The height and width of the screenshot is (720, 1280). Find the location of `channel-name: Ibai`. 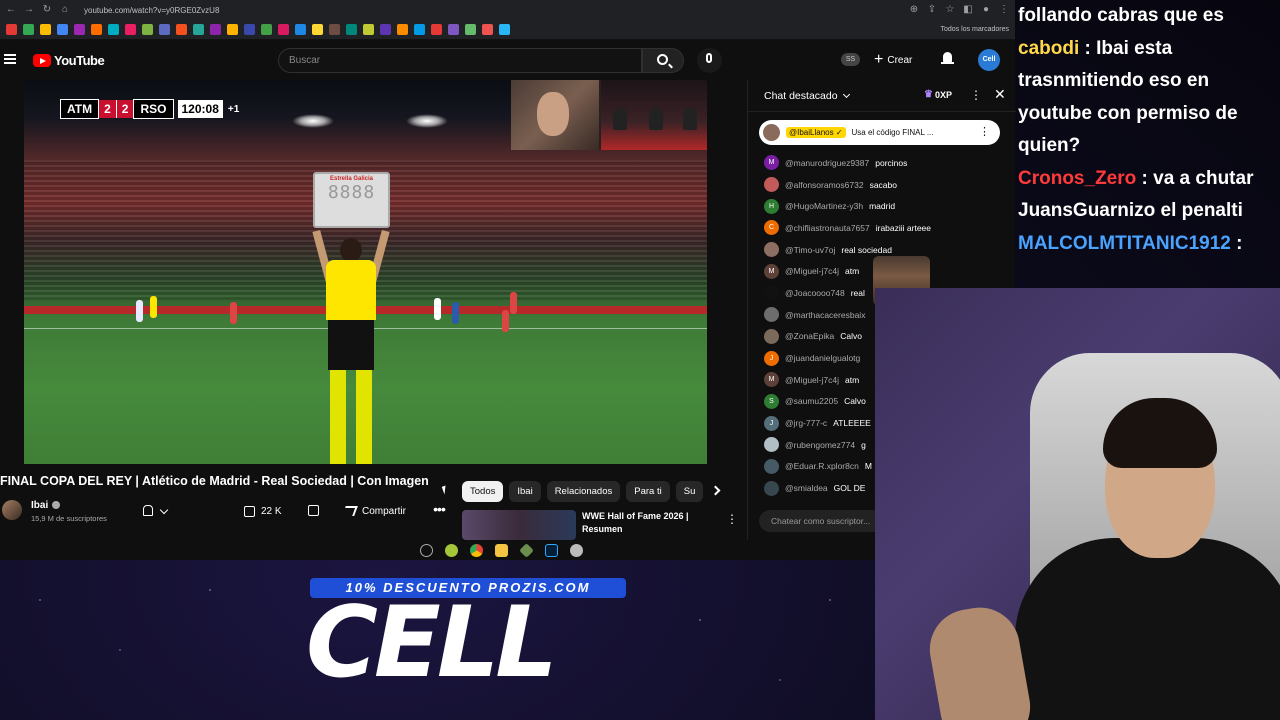

channel-name: Ibai is located at coordinates (39, 505).